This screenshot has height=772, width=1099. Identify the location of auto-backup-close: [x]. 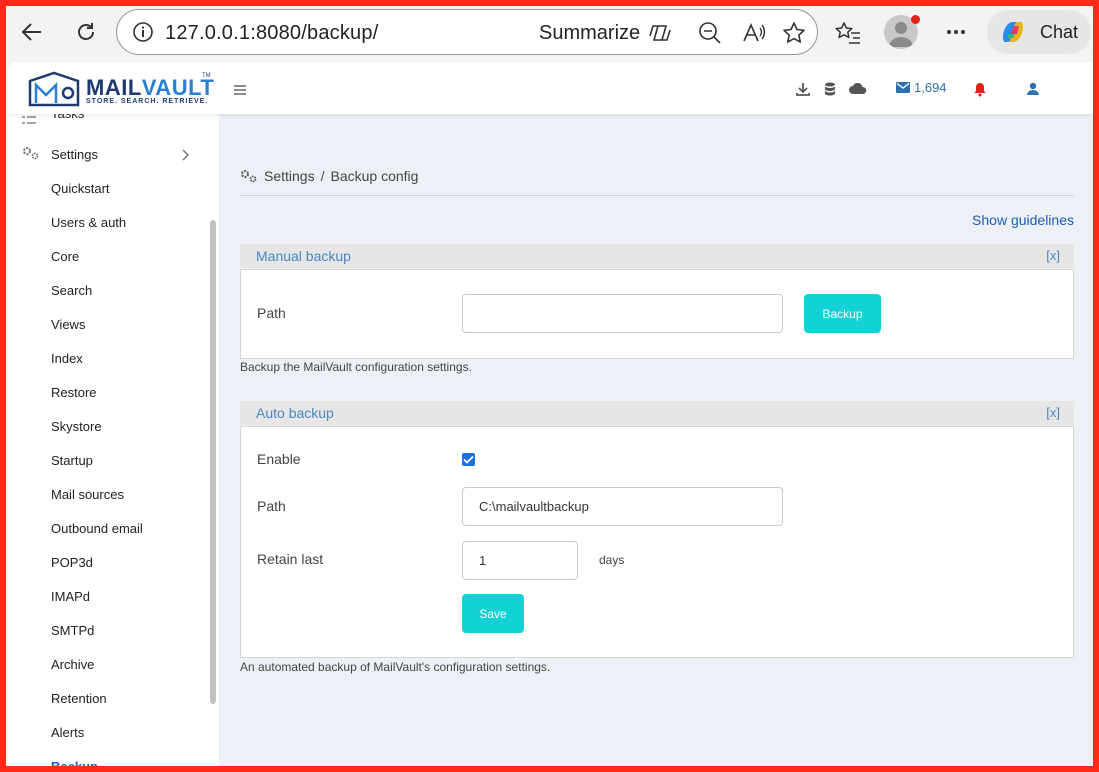
(1053, 412).